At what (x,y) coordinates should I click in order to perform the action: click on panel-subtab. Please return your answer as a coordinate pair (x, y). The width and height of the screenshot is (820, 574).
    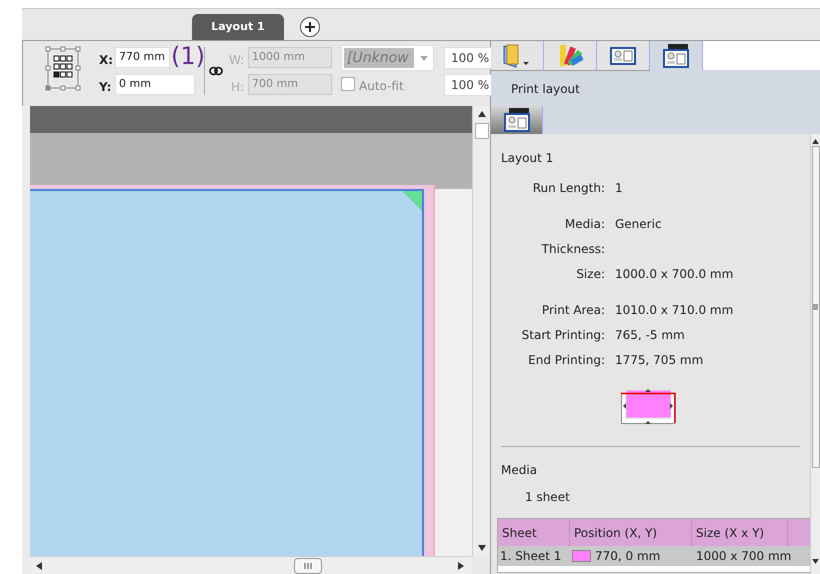
    Looking at the image, I should click on (517, 120).